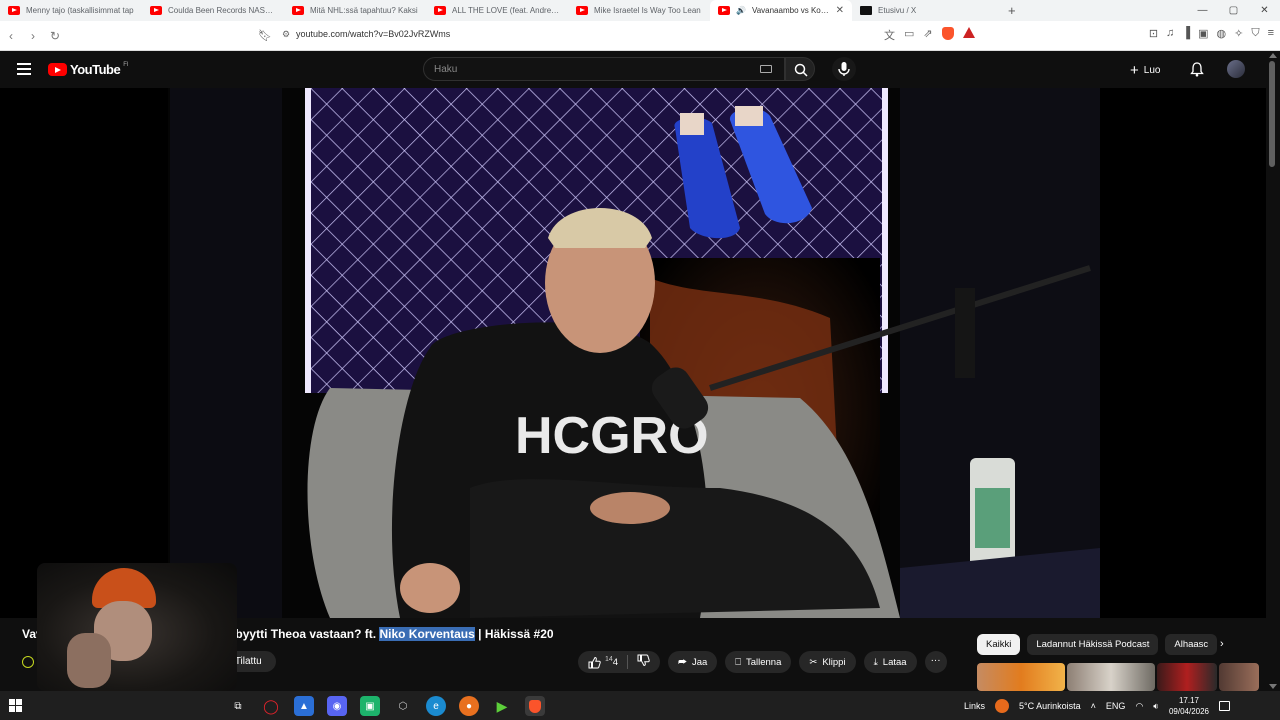 Image resolution: width=1280 pixels, height=720 pixels. I want to click on like-dislike-group: 144, so click(619, 662).